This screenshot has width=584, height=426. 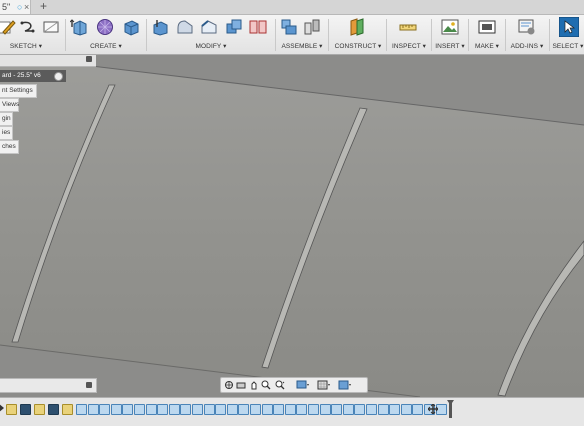 I want to click on browser-item-sketches: ches, so click(x=9, y=147).